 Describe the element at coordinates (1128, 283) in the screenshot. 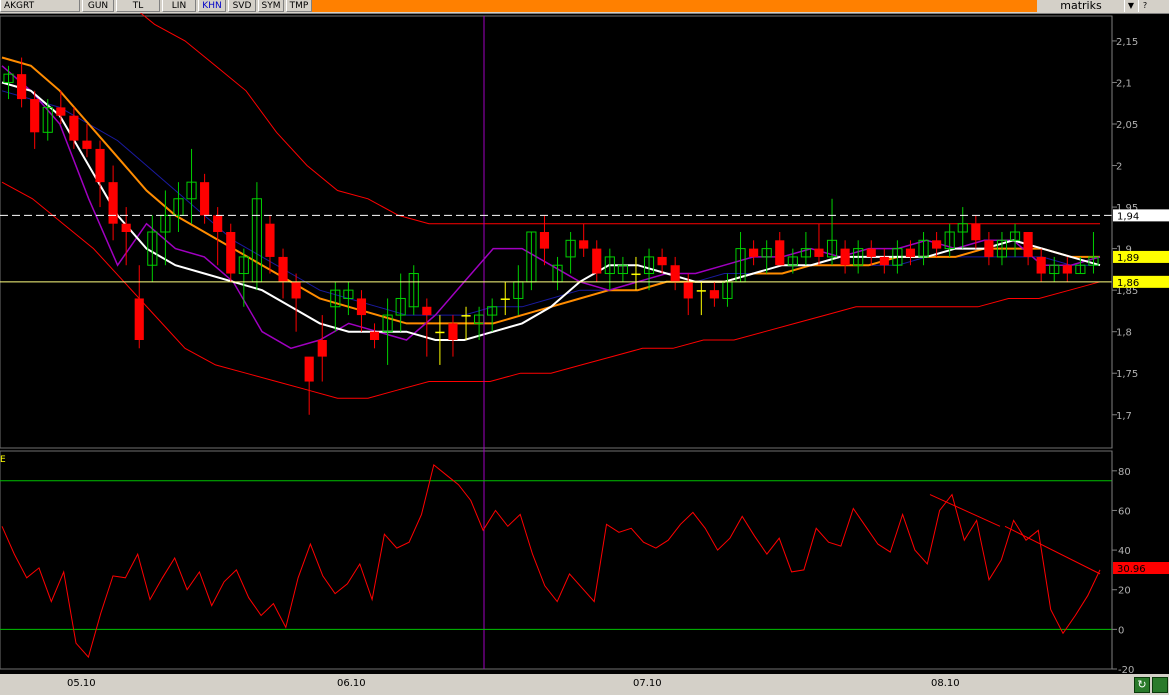

I see `price-marker-label: 1,86` at that location.